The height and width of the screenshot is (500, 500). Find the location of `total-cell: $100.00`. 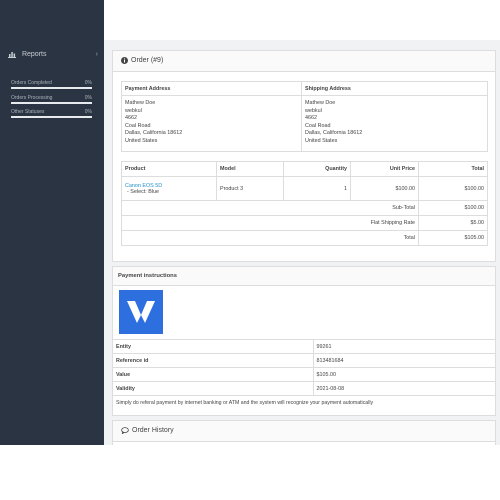

total-cell: $100.00 is located at coordinates (453, 188).